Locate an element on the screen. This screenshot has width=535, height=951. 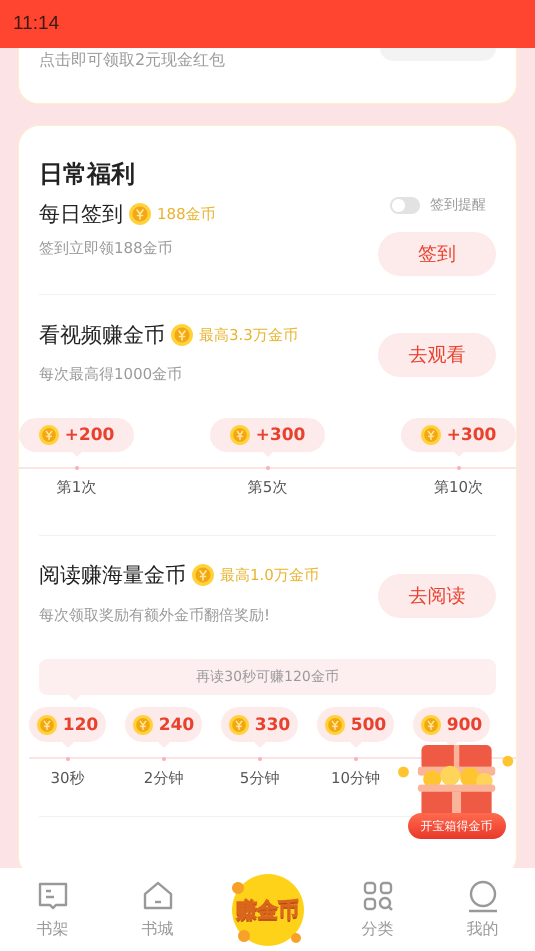
claim-button is located at coordinates (438, 54).